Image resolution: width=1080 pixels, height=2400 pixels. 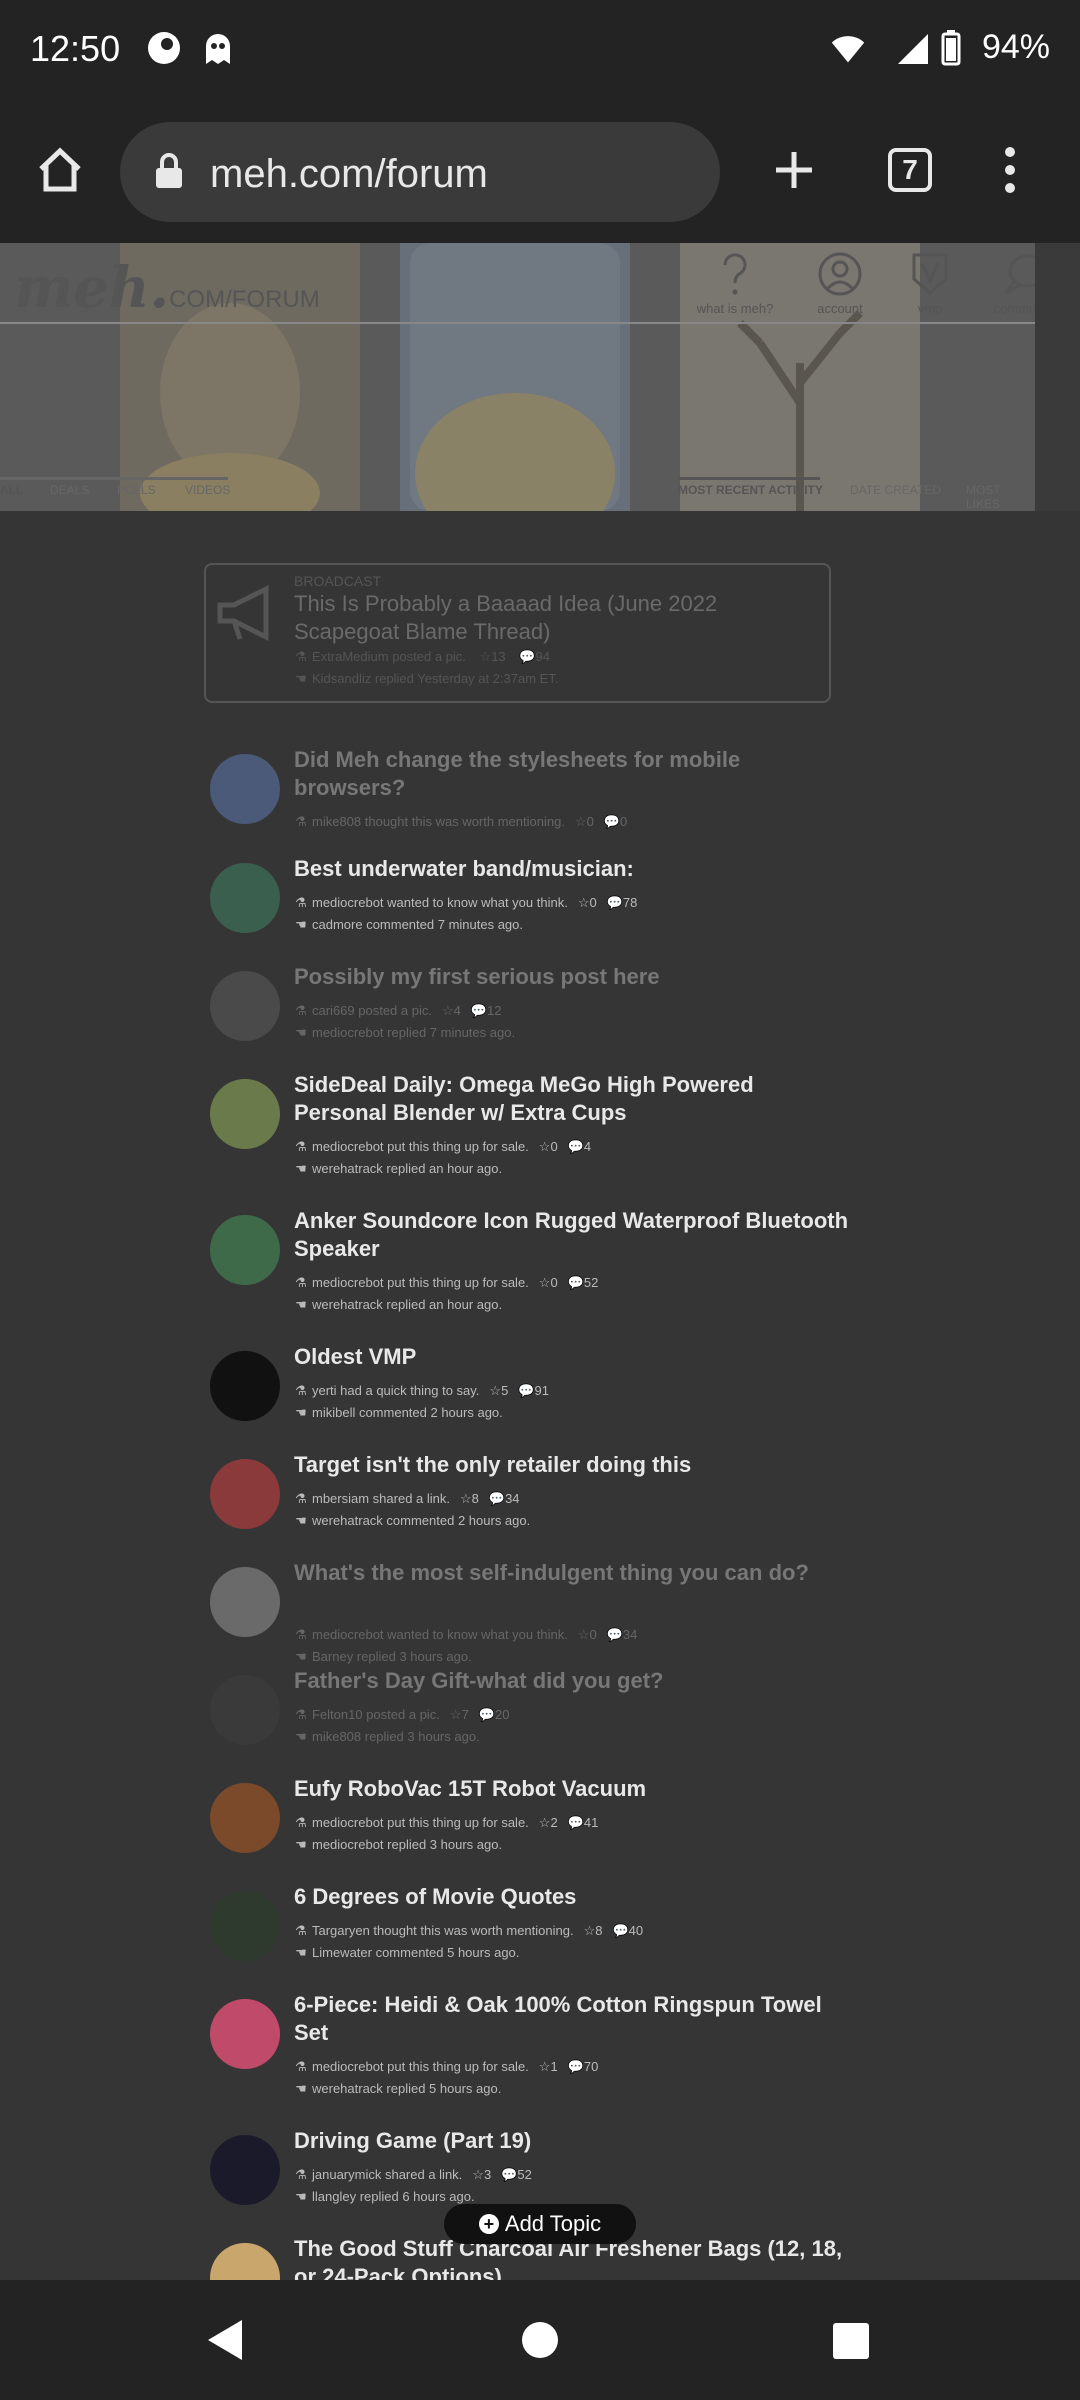 I want to click on thread-title: Eufy RoboVac 15T Robot Vacuum, so click(x=572, y=1789).